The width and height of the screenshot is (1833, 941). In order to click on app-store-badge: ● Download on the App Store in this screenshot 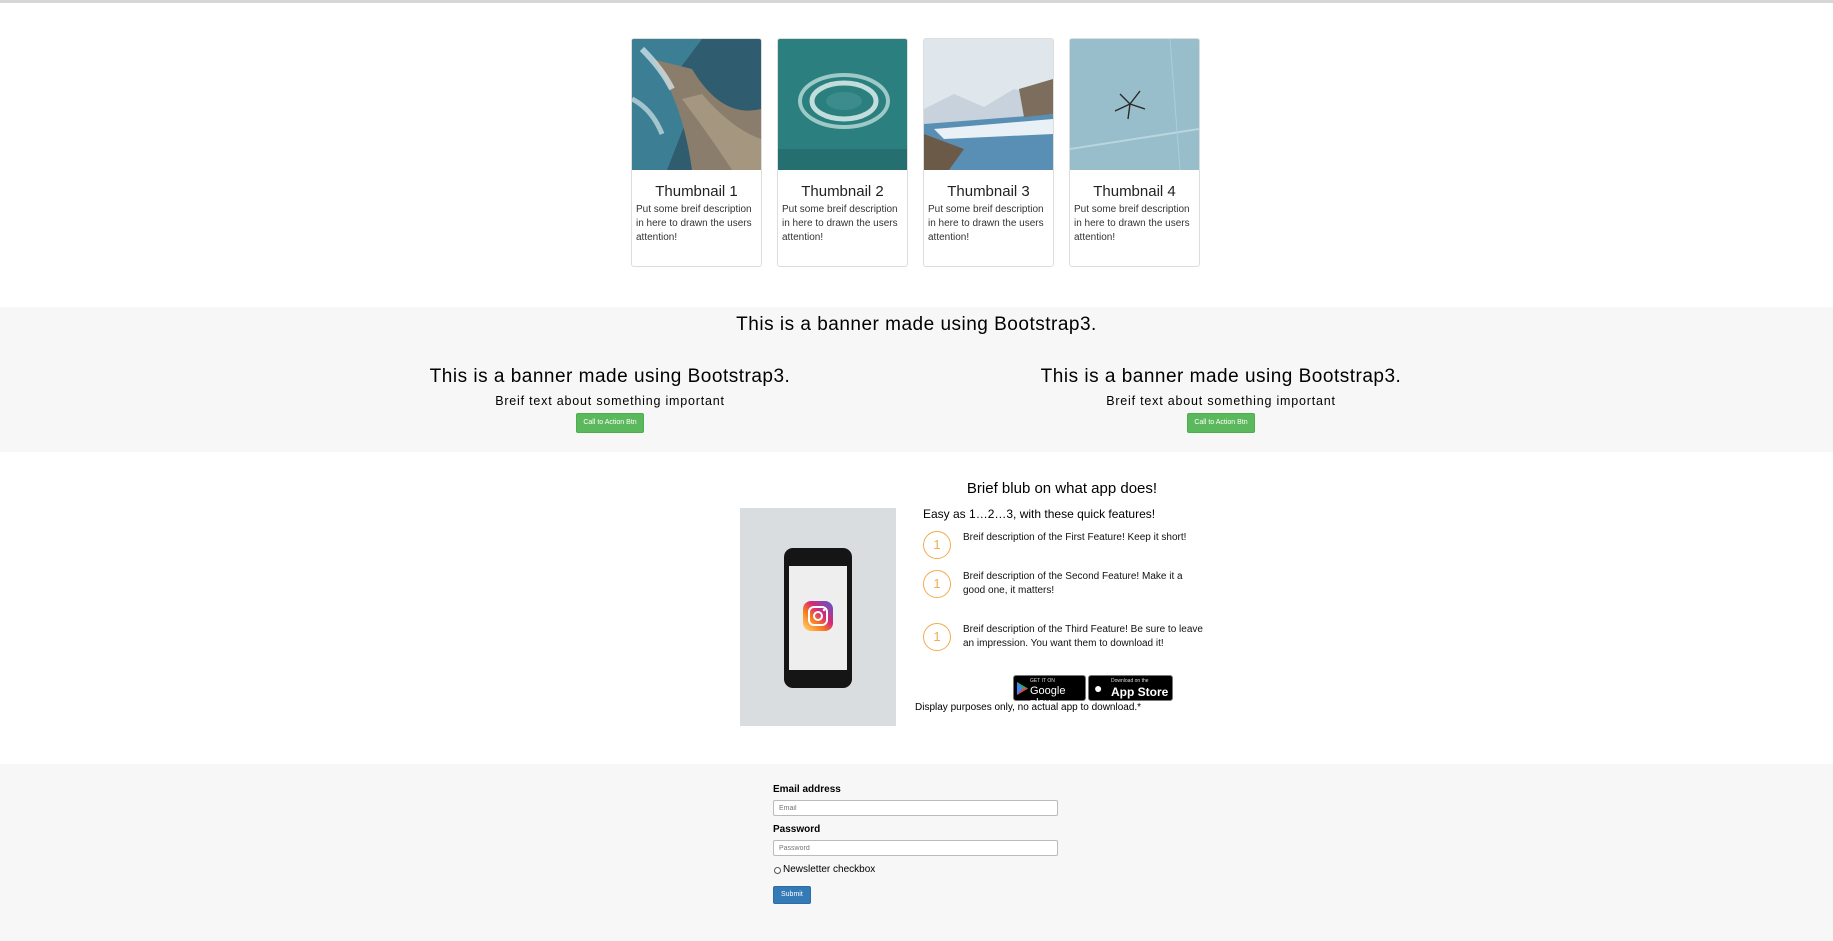, I will do `click(1130, 688)`.